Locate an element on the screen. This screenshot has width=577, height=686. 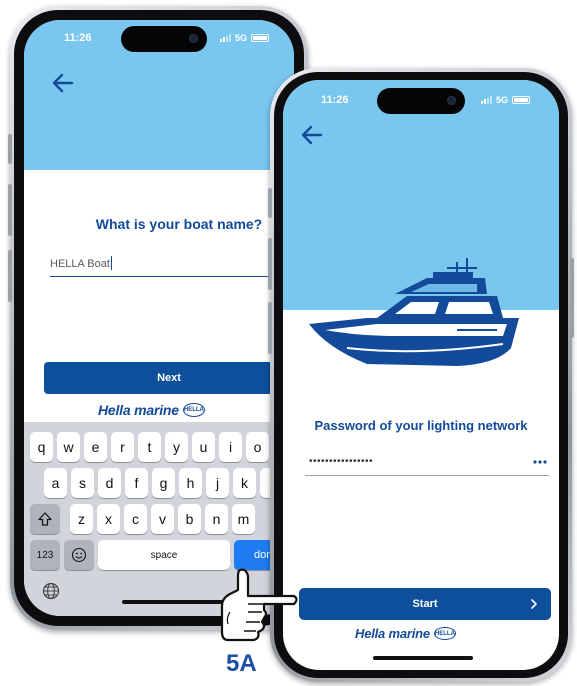
boat-name-question: What is your boat name? is located at coordinates (179, 224).